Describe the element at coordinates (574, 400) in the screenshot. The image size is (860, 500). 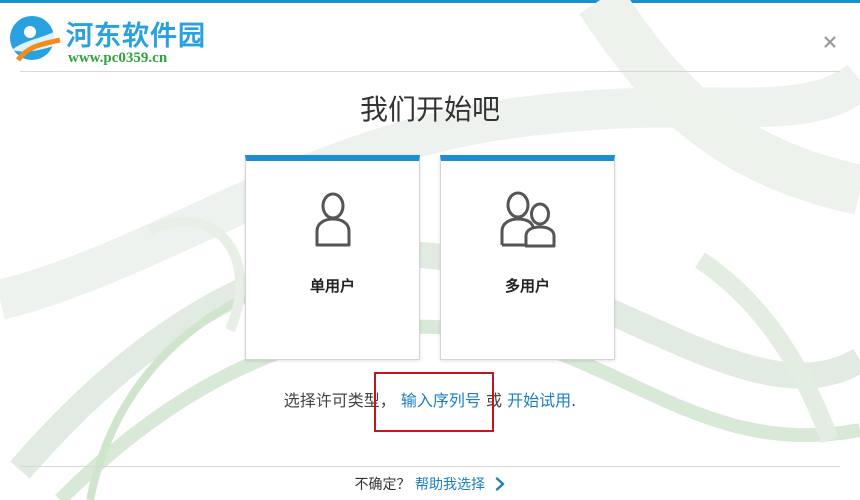
I see `license-type-suffix: .` at that location.